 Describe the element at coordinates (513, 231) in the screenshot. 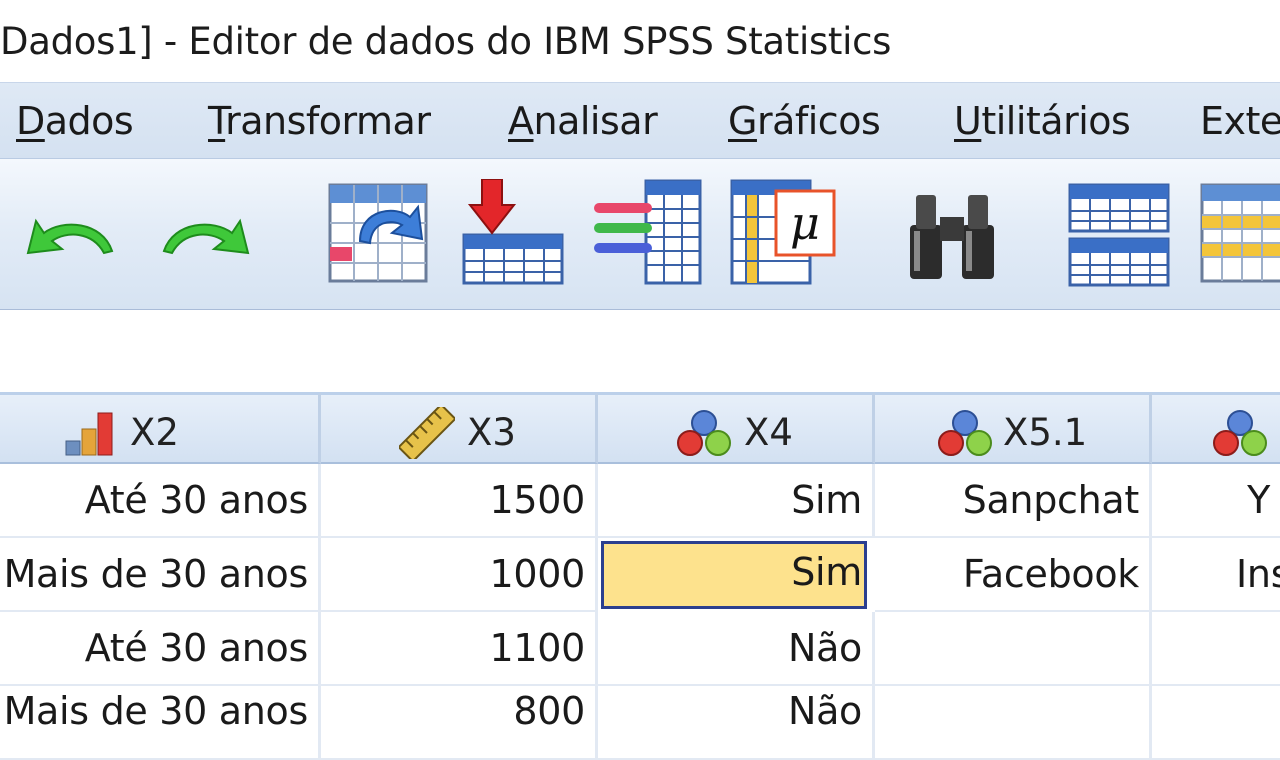

I see `goto-variable-icon` at that location.